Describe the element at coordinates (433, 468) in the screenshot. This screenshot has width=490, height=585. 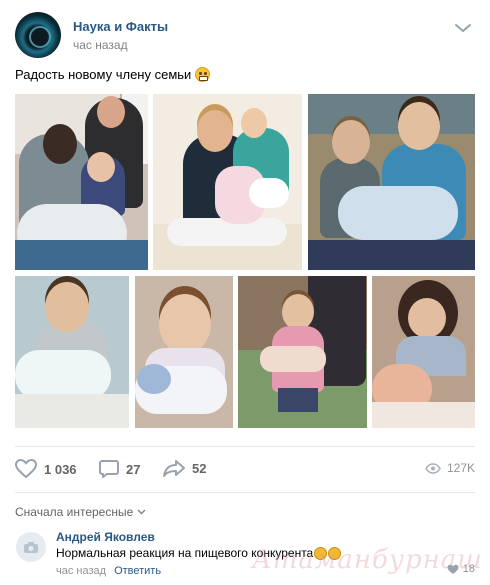
I see `eye-icon` at that location.